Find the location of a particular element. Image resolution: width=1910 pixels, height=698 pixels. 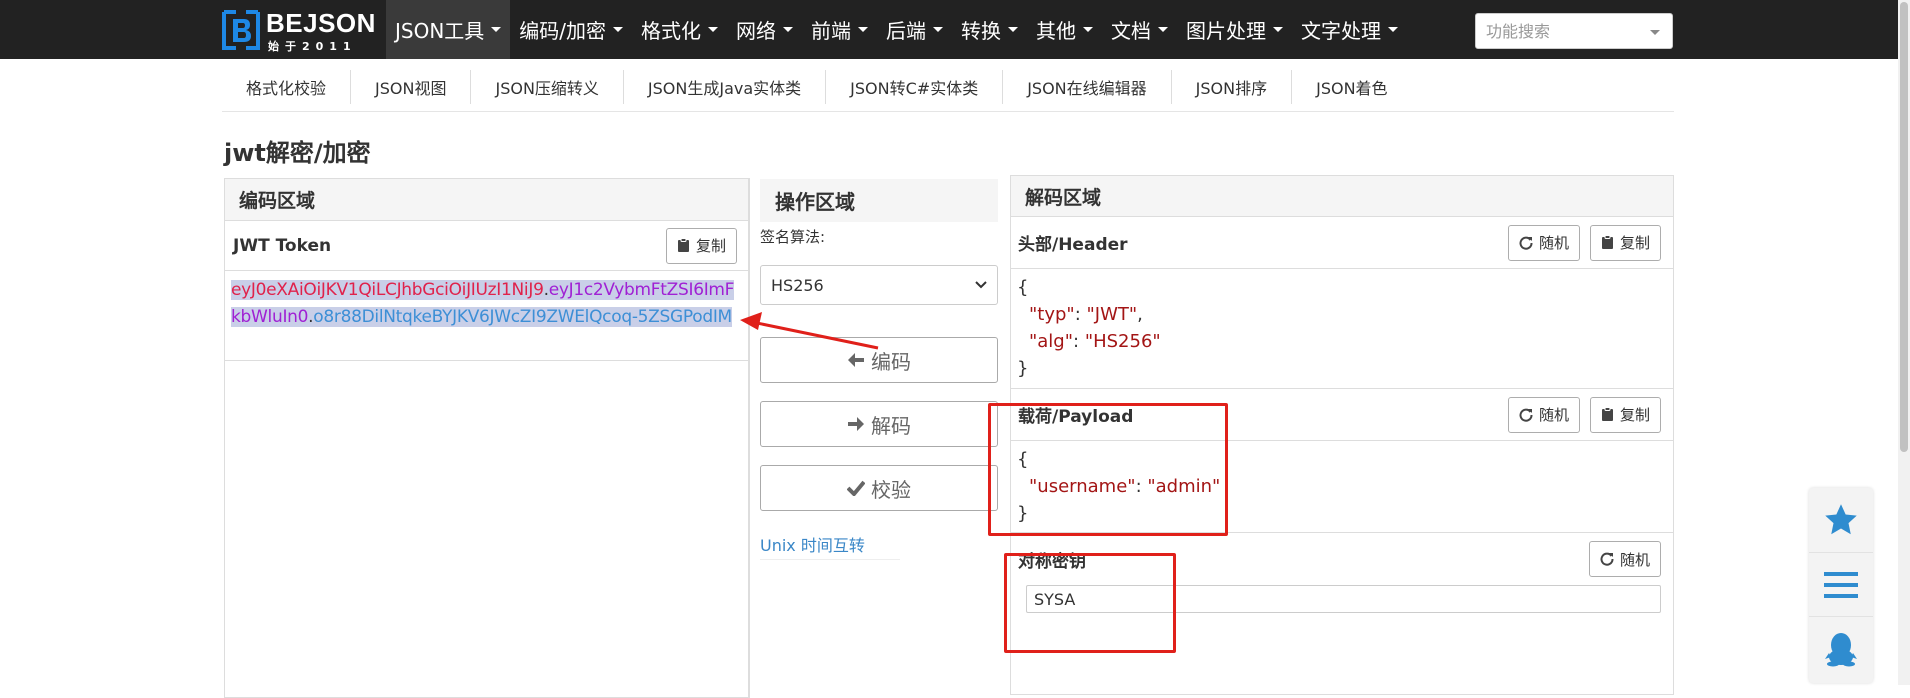

random-header-button: 随机 is located at coordinates (1543, 242).